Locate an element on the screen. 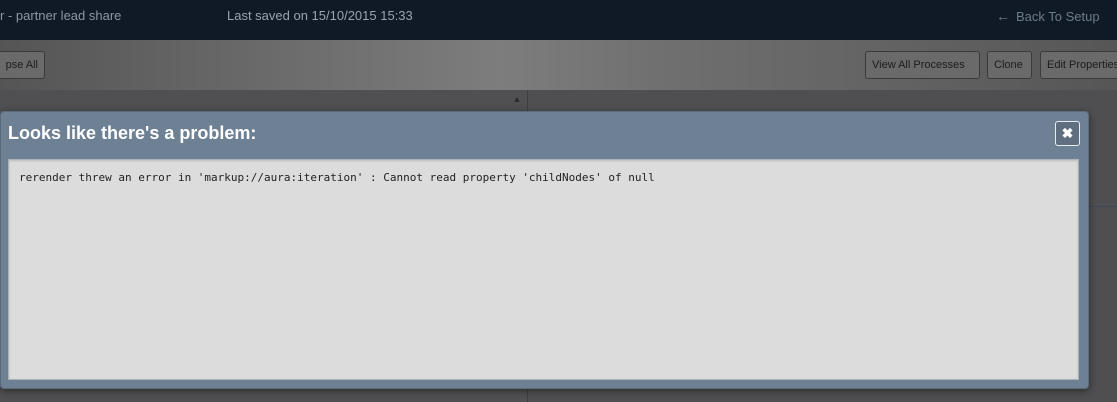 This screenshot has height=402, width=1117. clone-button: Clone is located at coordinates (1009, 65).